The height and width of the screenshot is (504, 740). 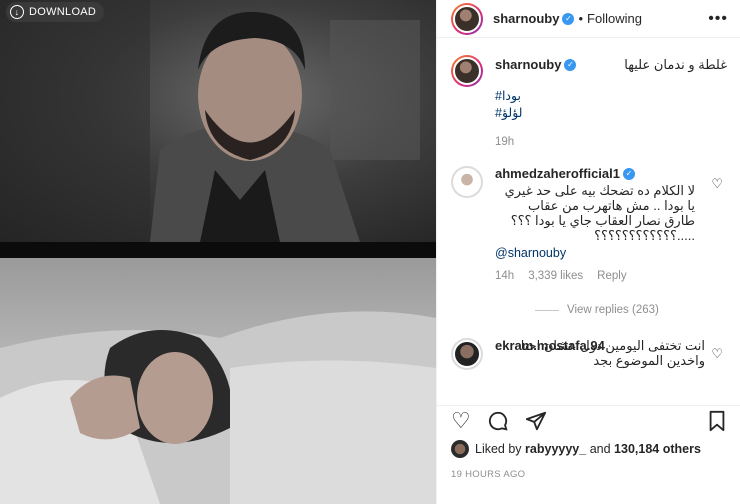 What do you see at coordinates (555, 276) in the screenshot?
I see `comment-likes: 3,339 likes` at bounding box center [555, 276].